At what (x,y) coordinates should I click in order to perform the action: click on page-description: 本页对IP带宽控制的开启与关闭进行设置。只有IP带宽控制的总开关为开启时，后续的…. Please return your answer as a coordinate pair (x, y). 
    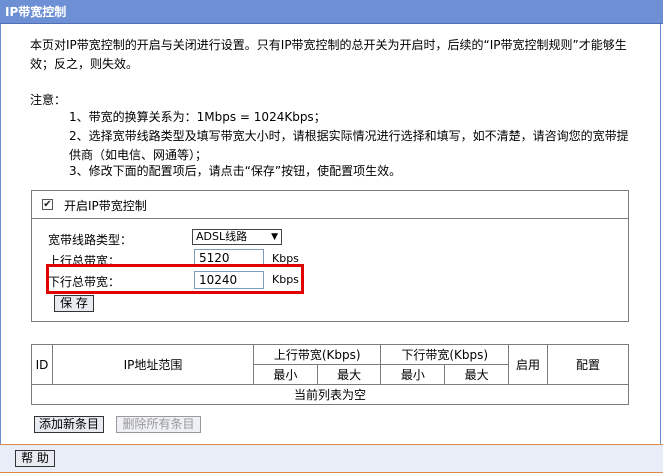
    Looking at the image, I should click on (328, 54).